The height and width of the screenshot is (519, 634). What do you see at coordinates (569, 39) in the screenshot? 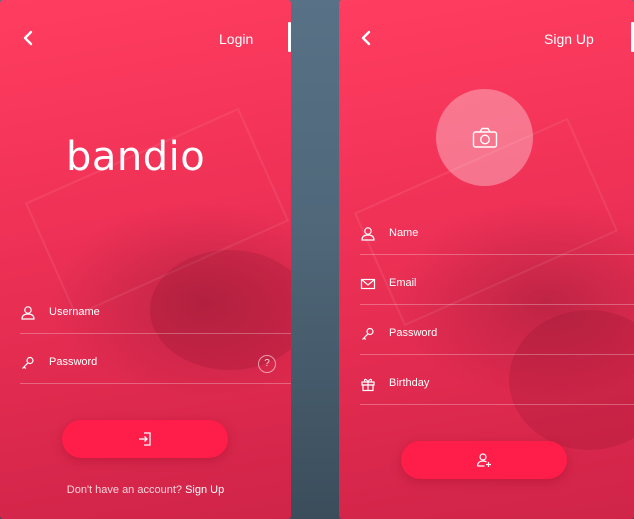
I see `page-title: Sign Up` at bounding box center [569, 39].